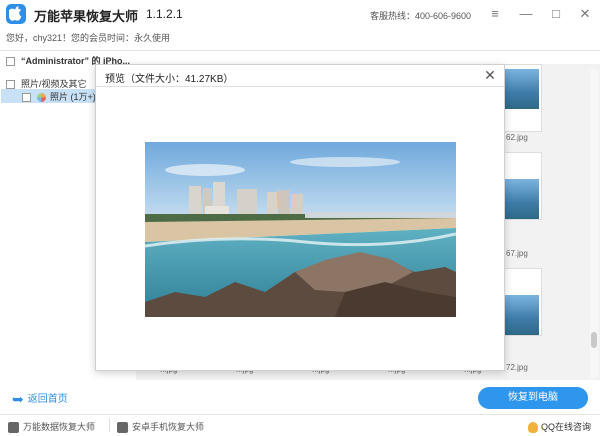  I want to click on thumbnail-name: 62.jpg, so click(517, 137).